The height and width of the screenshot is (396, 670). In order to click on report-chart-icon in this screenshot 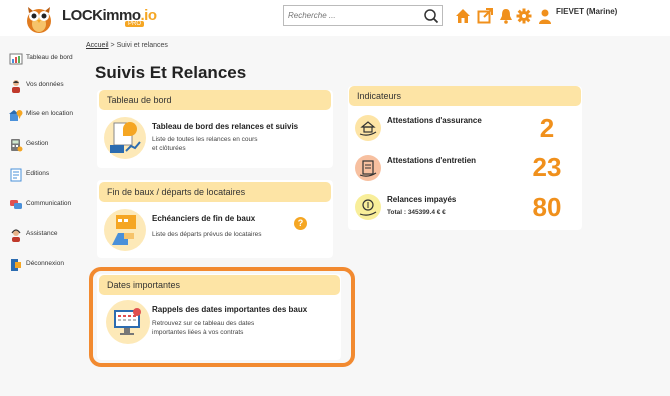, I will do `click(125, 138)`.